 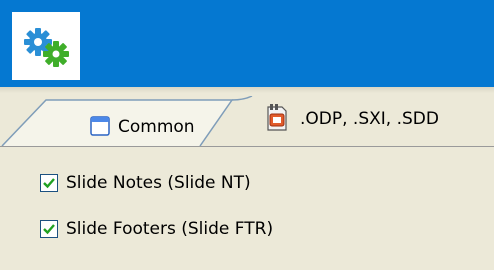 What do you see at coordinates (156, 127) in the screenshot?
I see `tab-common-label: Common` at bounding box center [156, 127].